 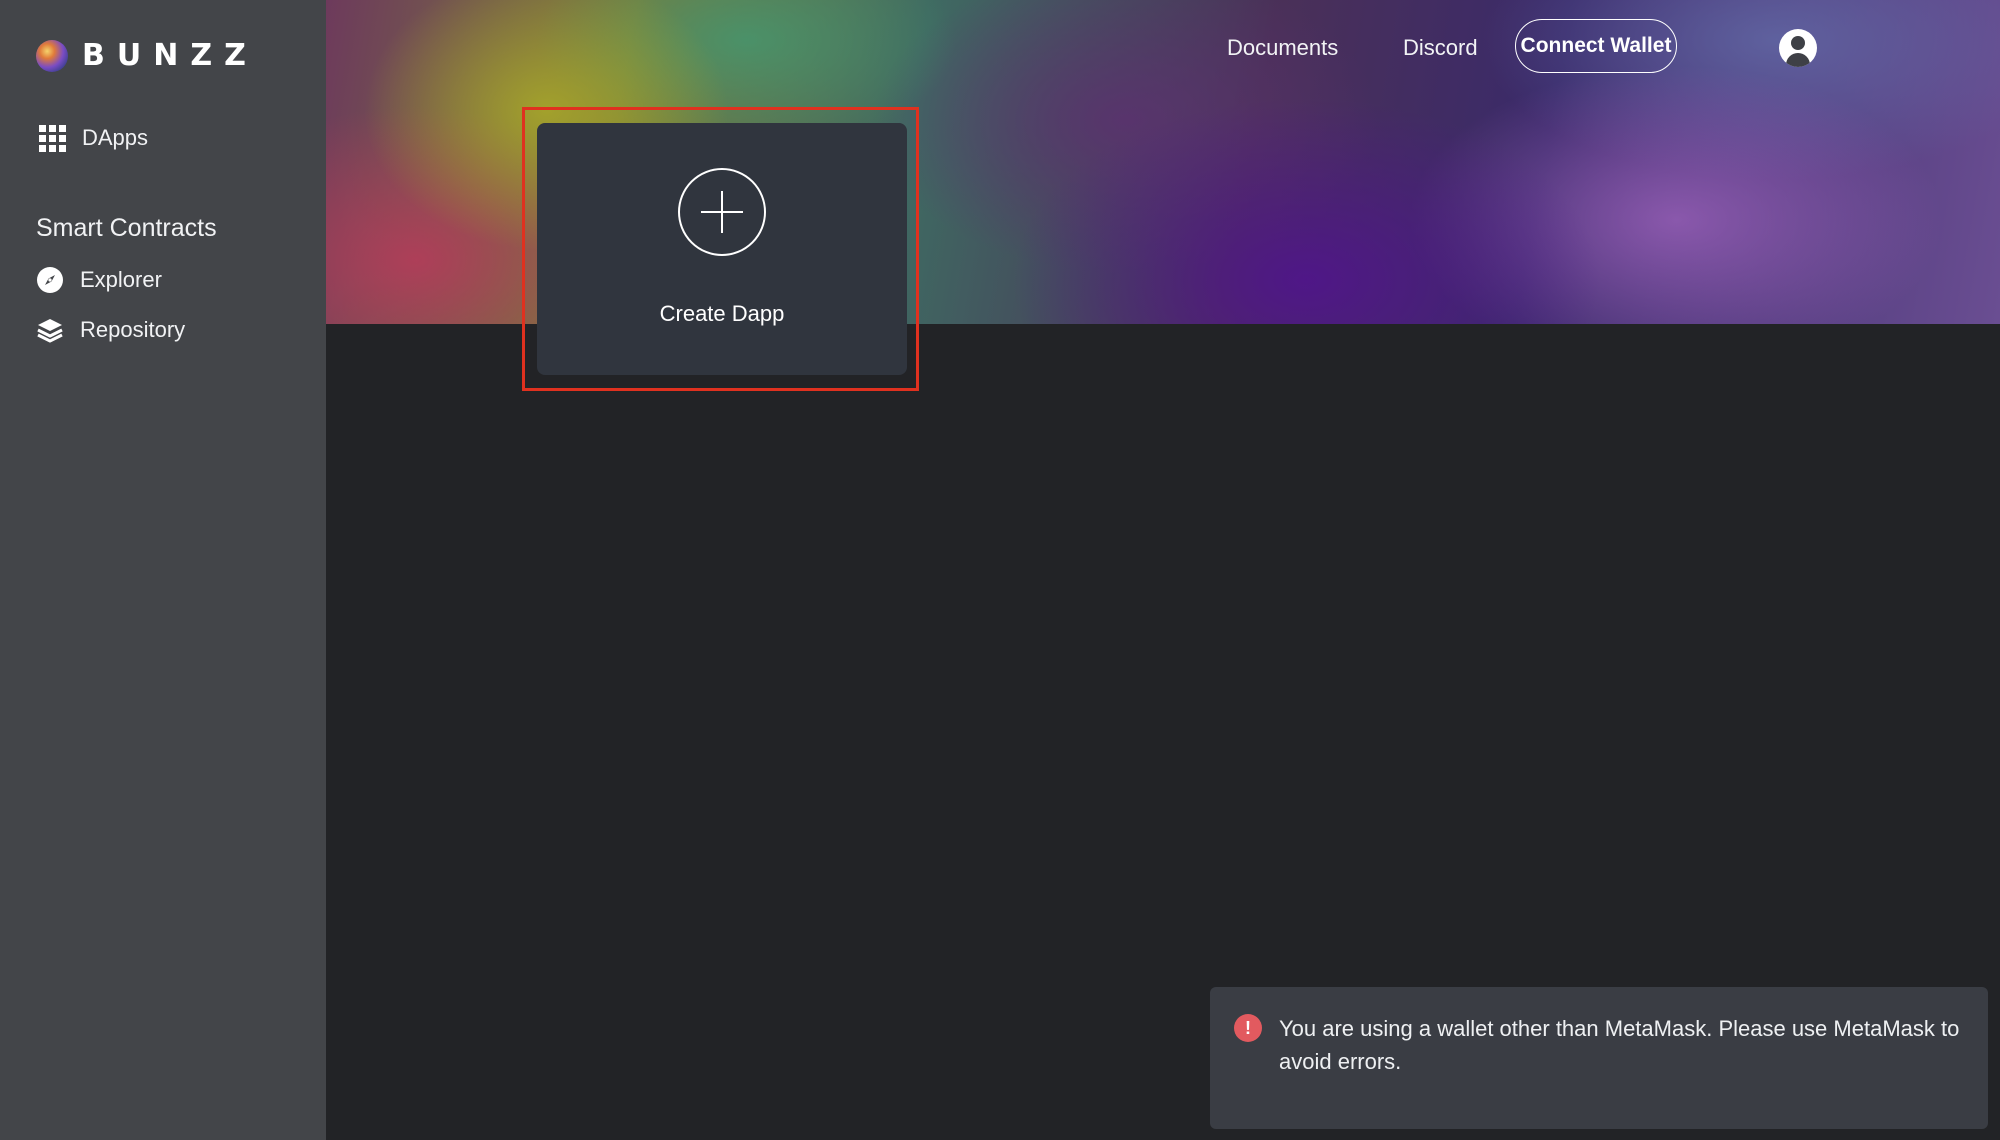 What do you see at coordinates (170, 55) in the screenshot?
I see `brand-wordmark: BUNZZ` at bounding box center [170, 55].